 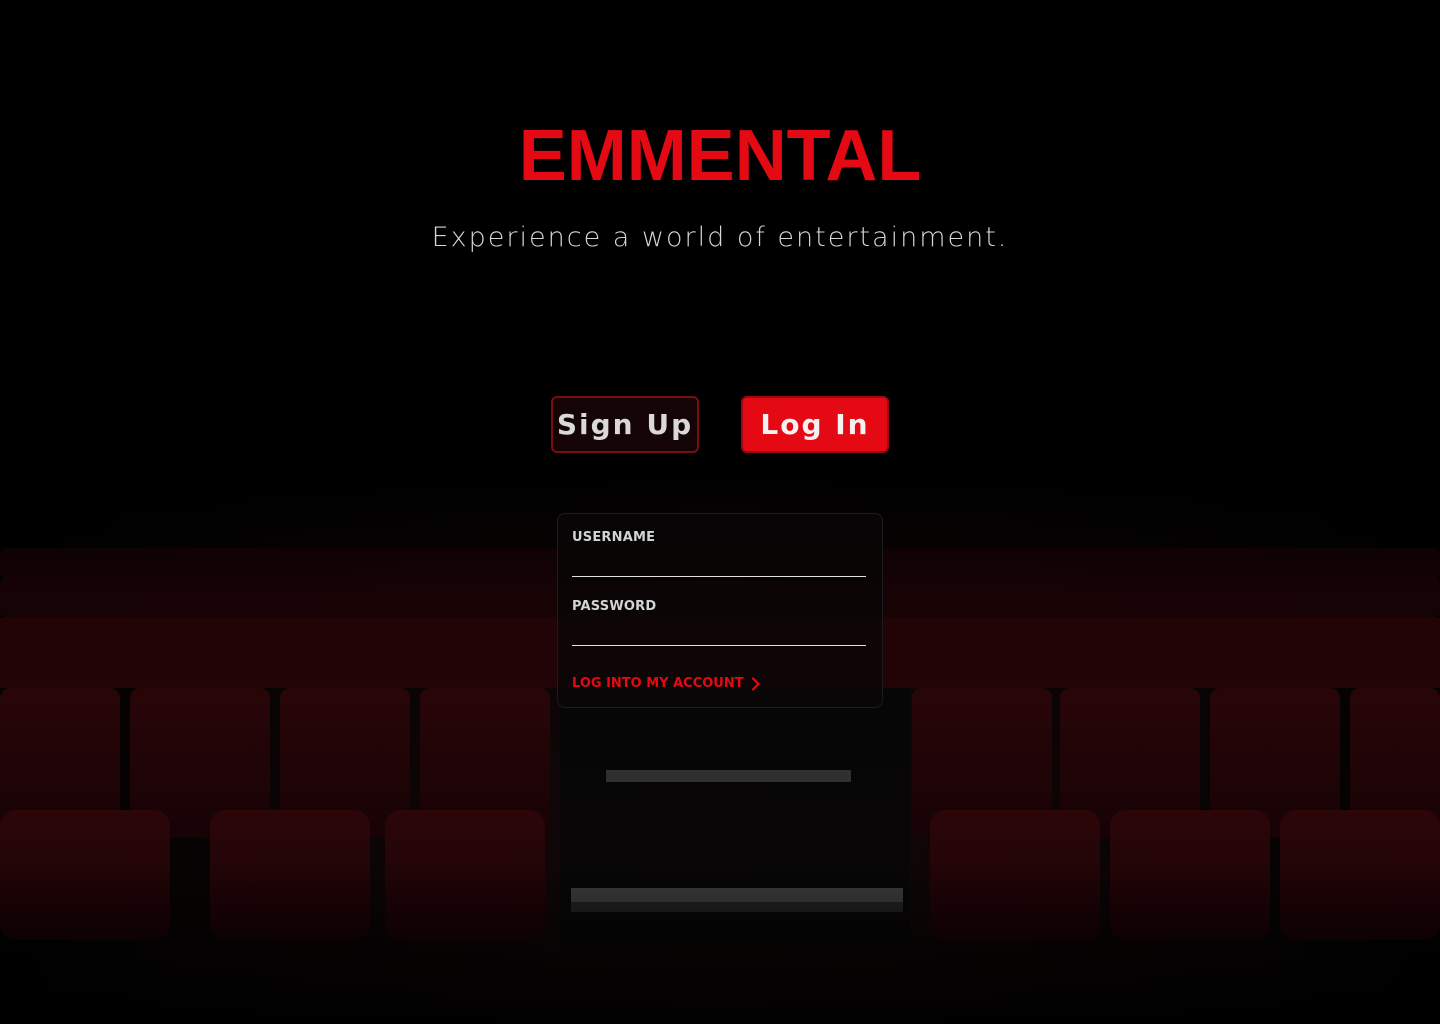 I want to click on username-label: USERNAME, so click(x=614, y=537).